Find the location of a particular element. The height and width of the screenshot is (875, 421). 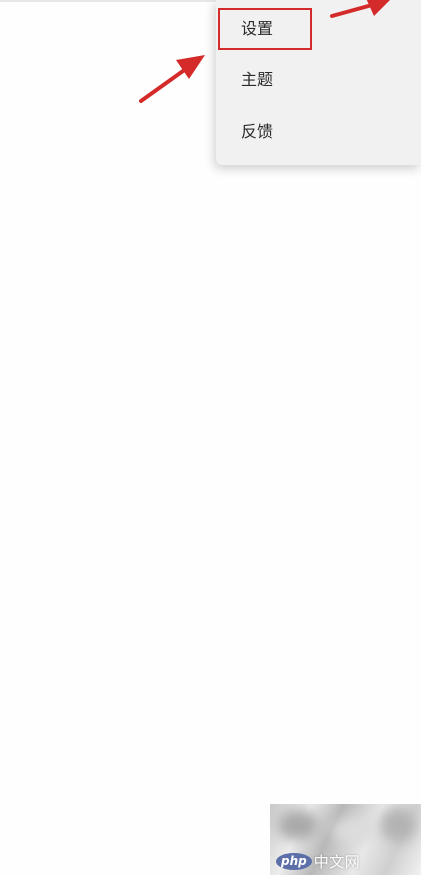

watermark-logo: php 中文网 is located at coordinates (318, 861).